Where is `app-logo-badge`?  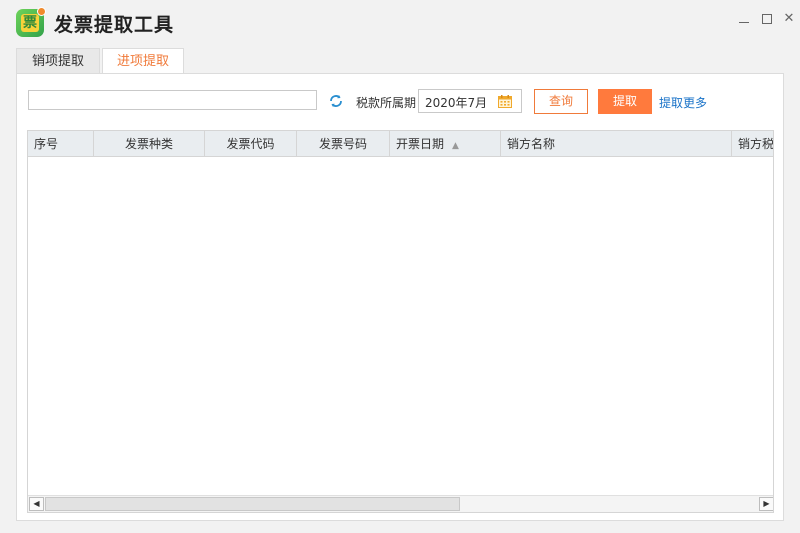 app-logo-badge is located at coordinates (41, 11).